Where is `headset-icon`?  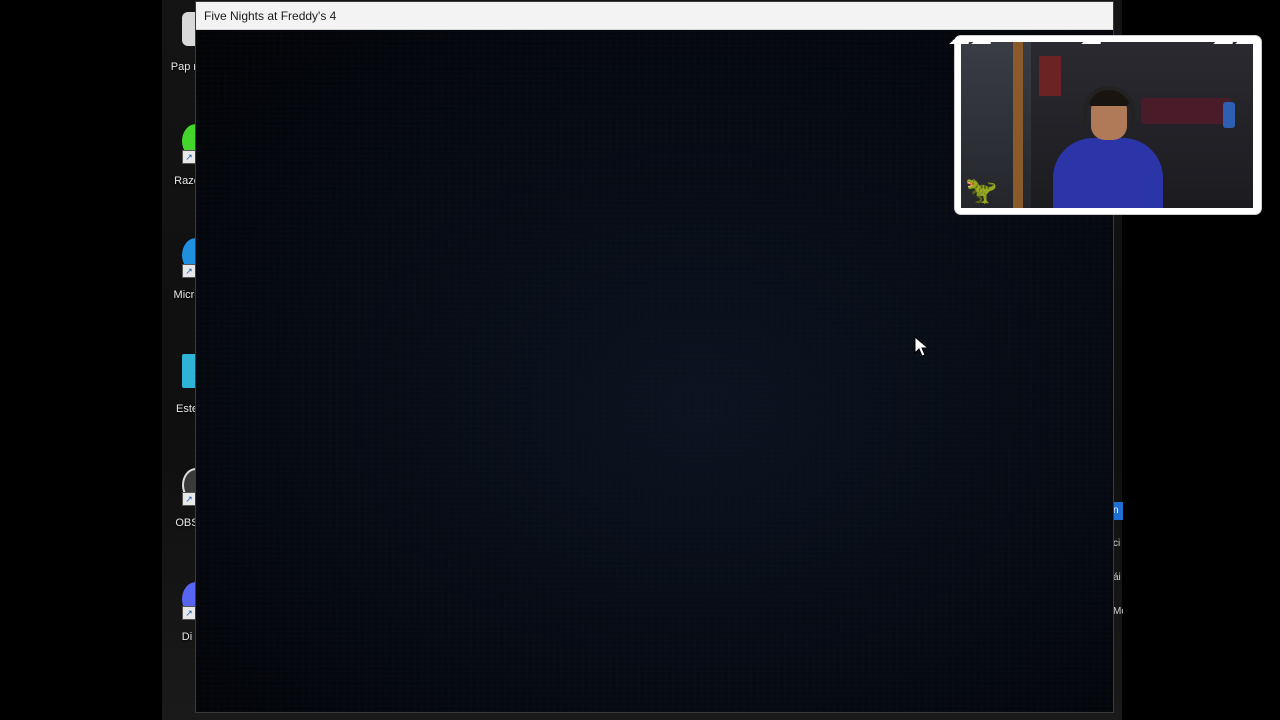 headset-icon is located at coordinates (1109, 106).